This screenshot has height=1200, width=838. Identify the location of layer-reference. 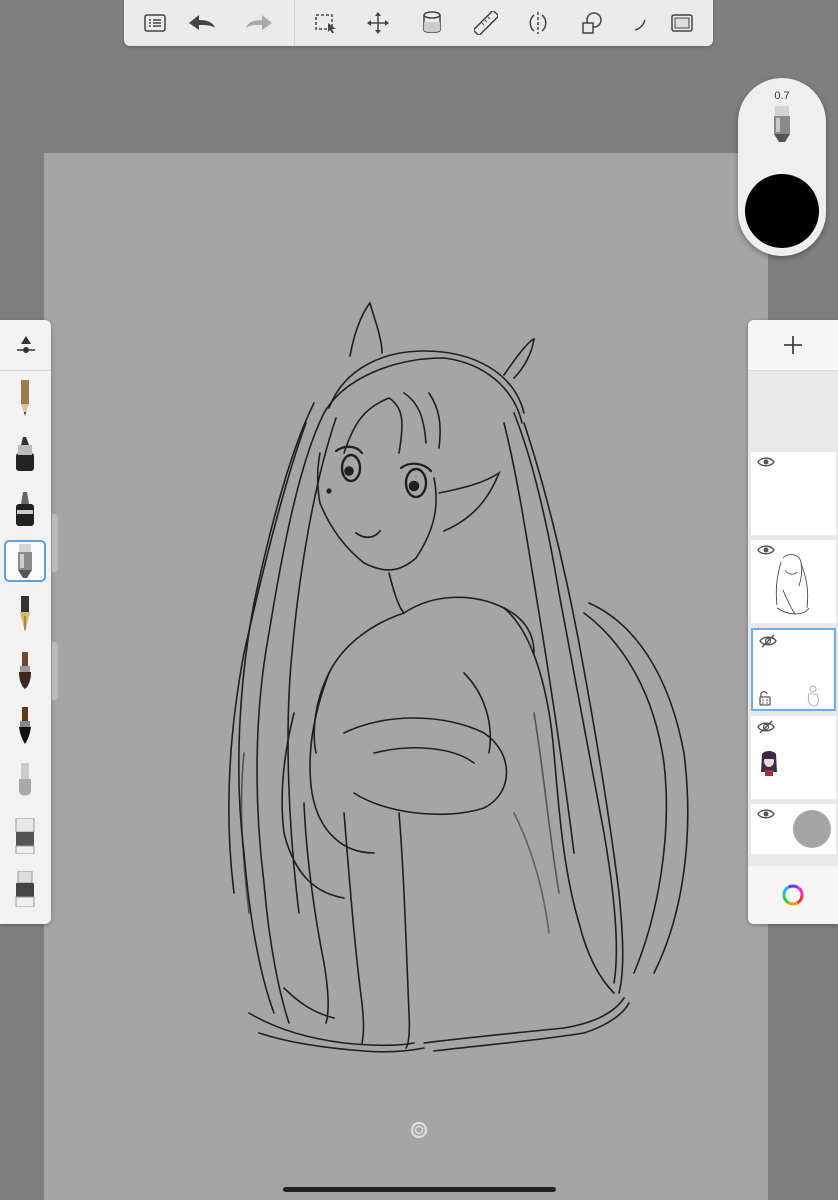
(793, 757).